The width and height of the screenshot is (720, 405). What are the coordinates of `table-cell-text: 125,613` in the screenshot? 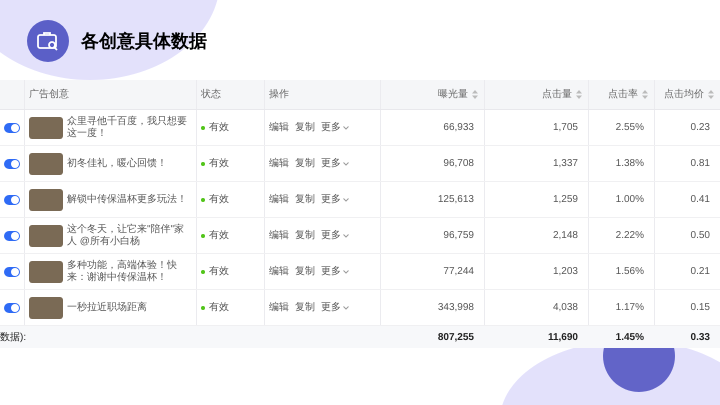 It's located at (456, 200).